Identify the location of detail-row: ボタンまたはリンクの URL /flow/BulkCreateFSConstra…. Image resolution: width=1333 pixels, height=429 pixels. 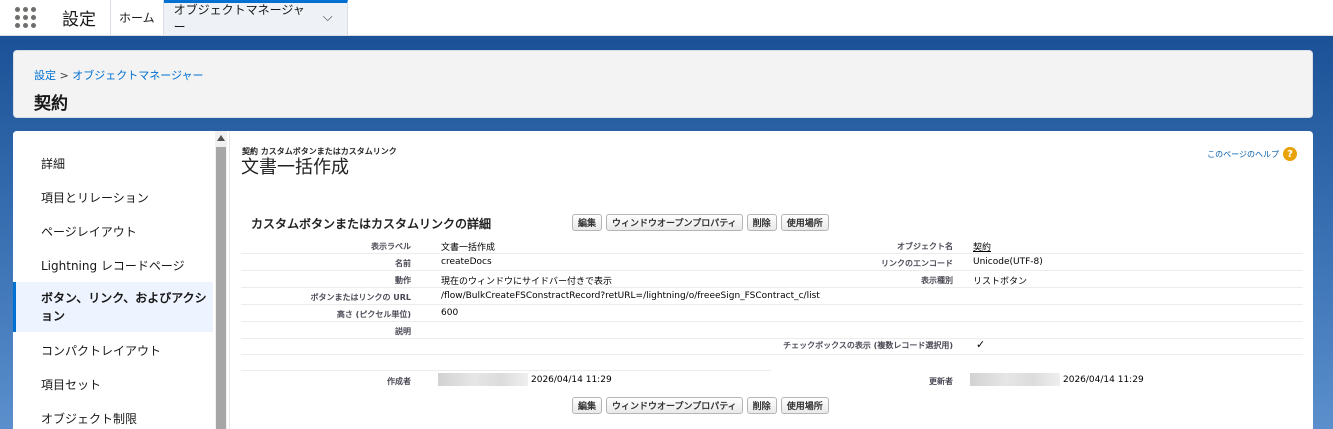
(772, 296).